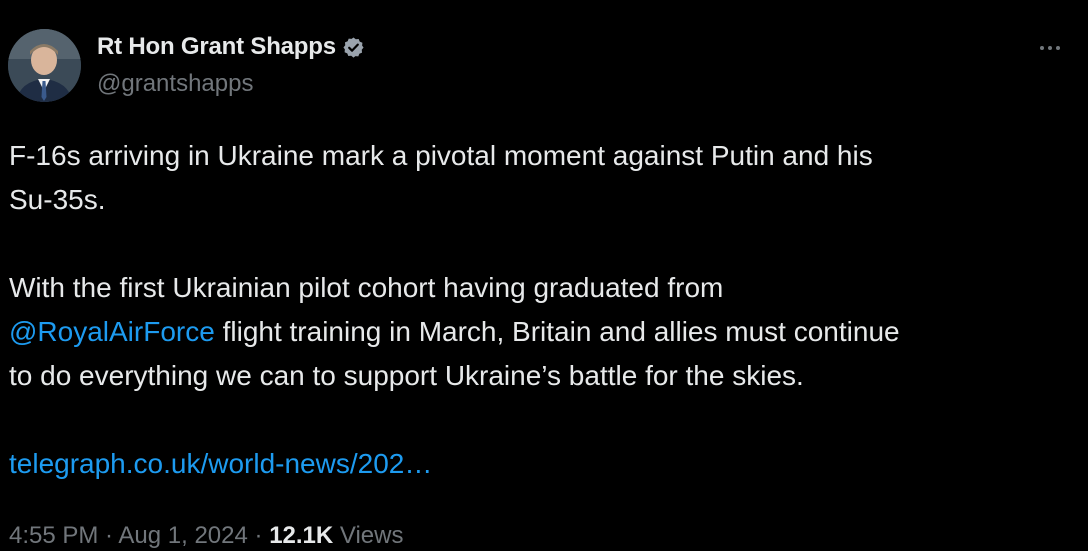 This screenshot has width=1088, height=551. What do you see at coordinates (353, 47) in the screenshot?
I see `verified-badge-icon` at bounding box center [353, 47].